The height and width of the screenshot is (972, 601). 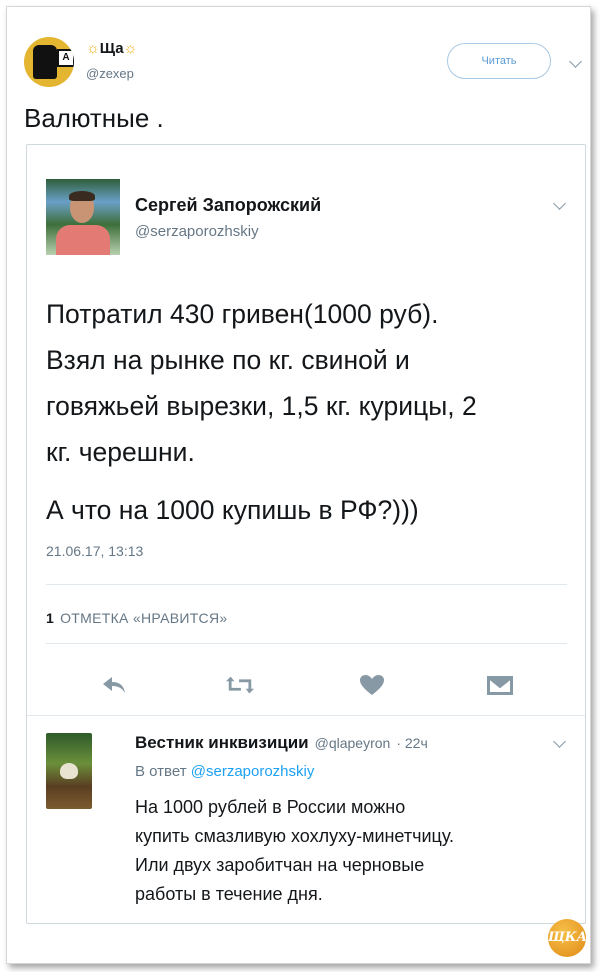 What do you see at coordinates (120, 452) in the screenshot?
I see `text-line: кг. черешни.` at bounding box center [120, 452].